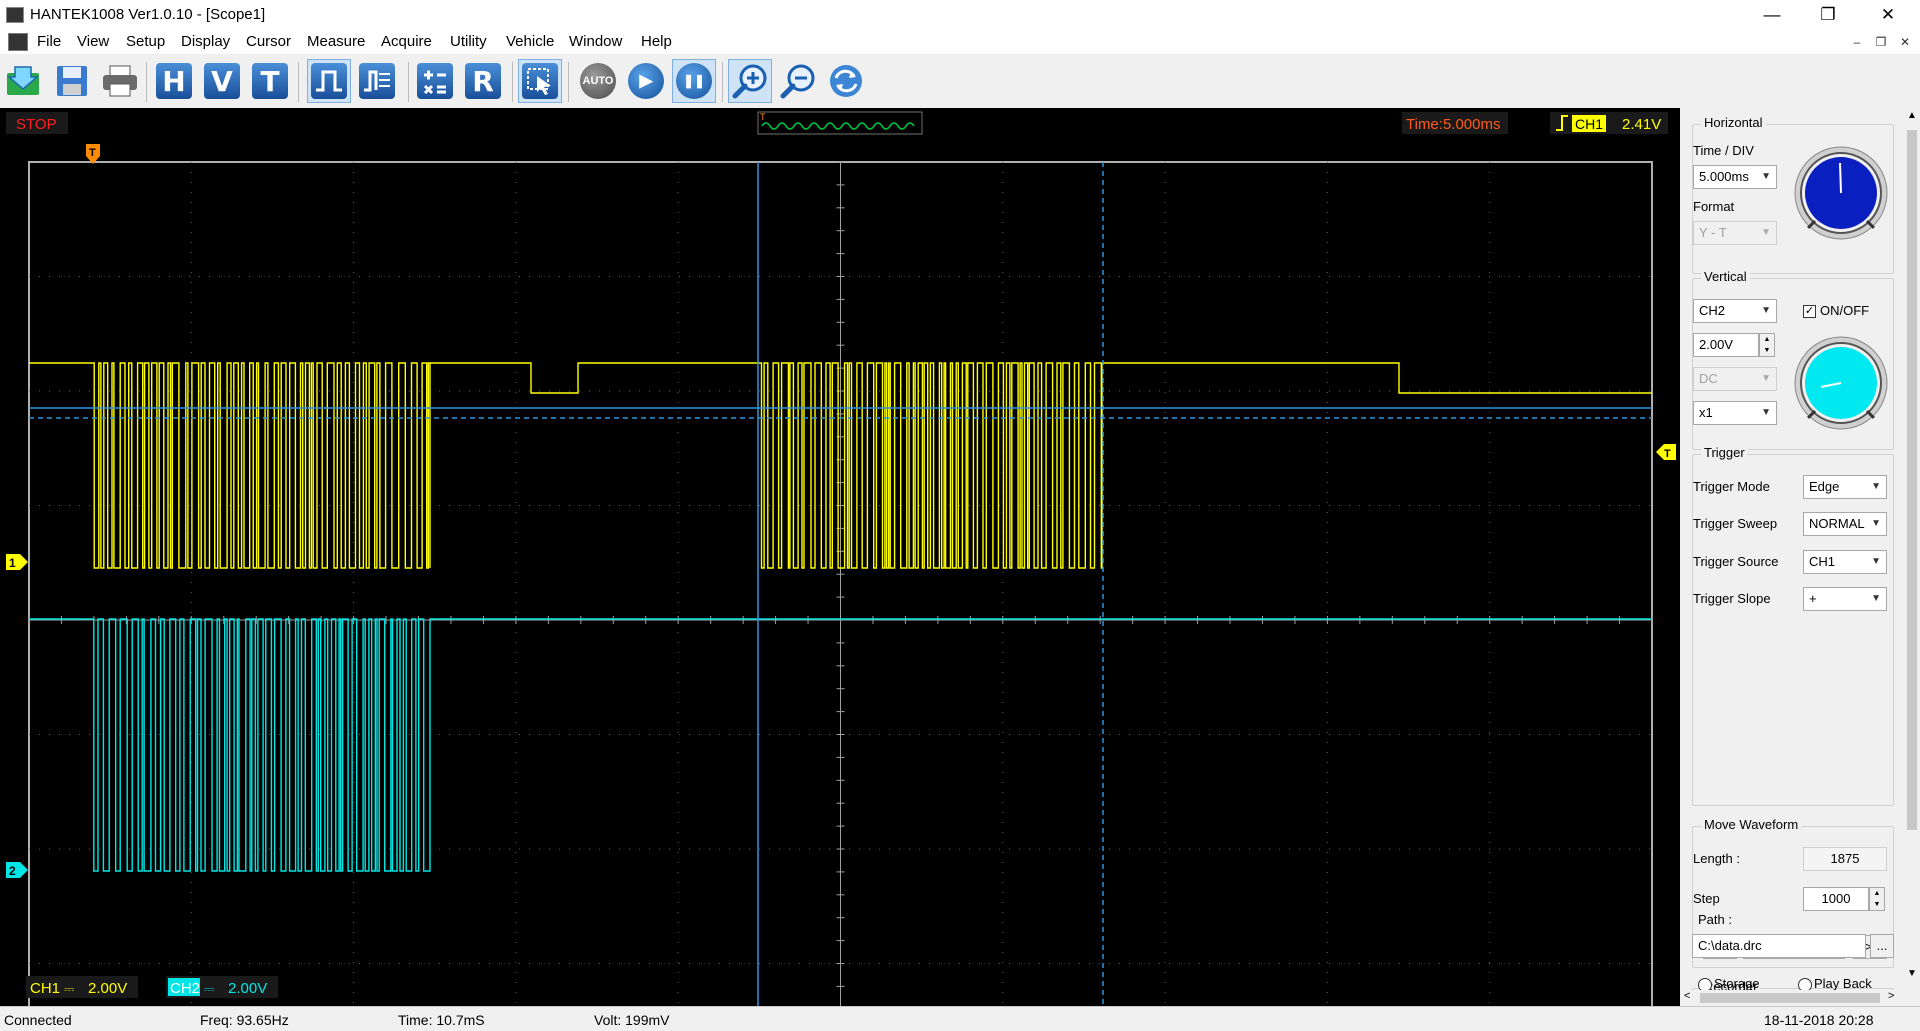  I want to click on trigger-channel: CH1, so click(1589, 124).